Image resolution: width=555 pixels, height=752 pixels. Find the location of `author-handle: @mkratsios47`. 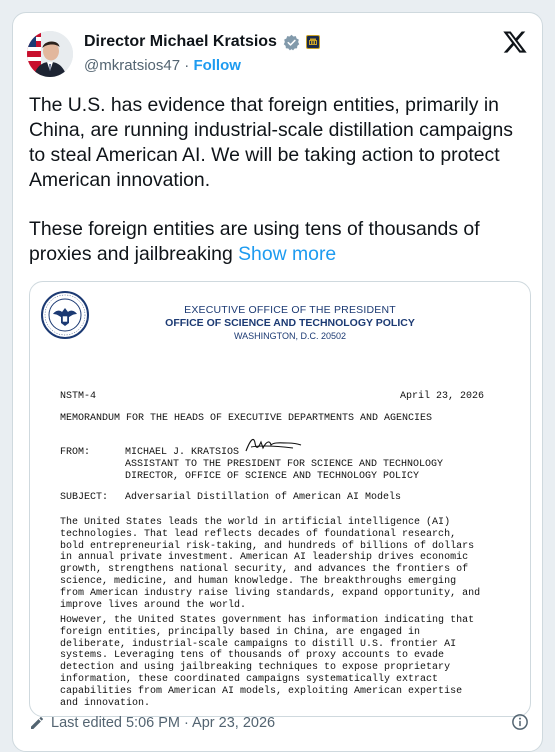

author-handle: @mkratsios47 is located at coordinates (132, 65).